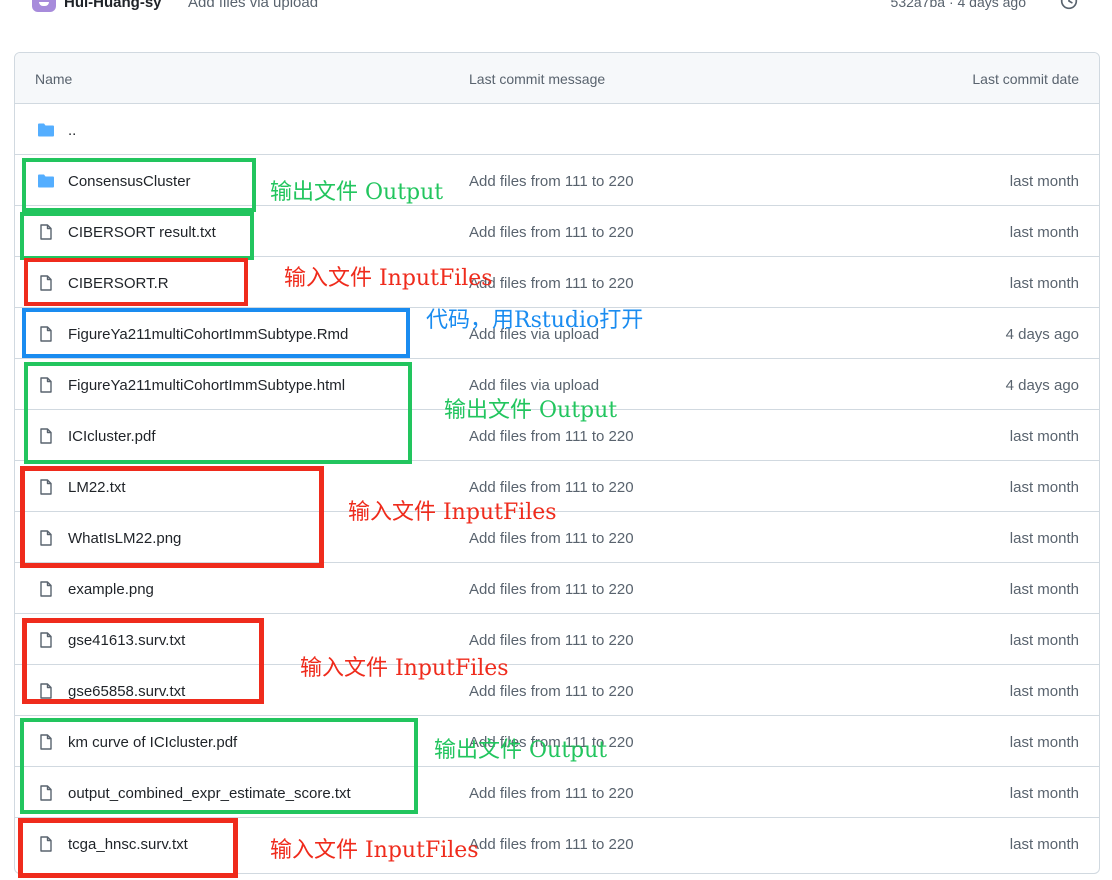  Describe the element at coordinates (54, 79) in the screenshot. I see `column-header-name: Name` at that location.